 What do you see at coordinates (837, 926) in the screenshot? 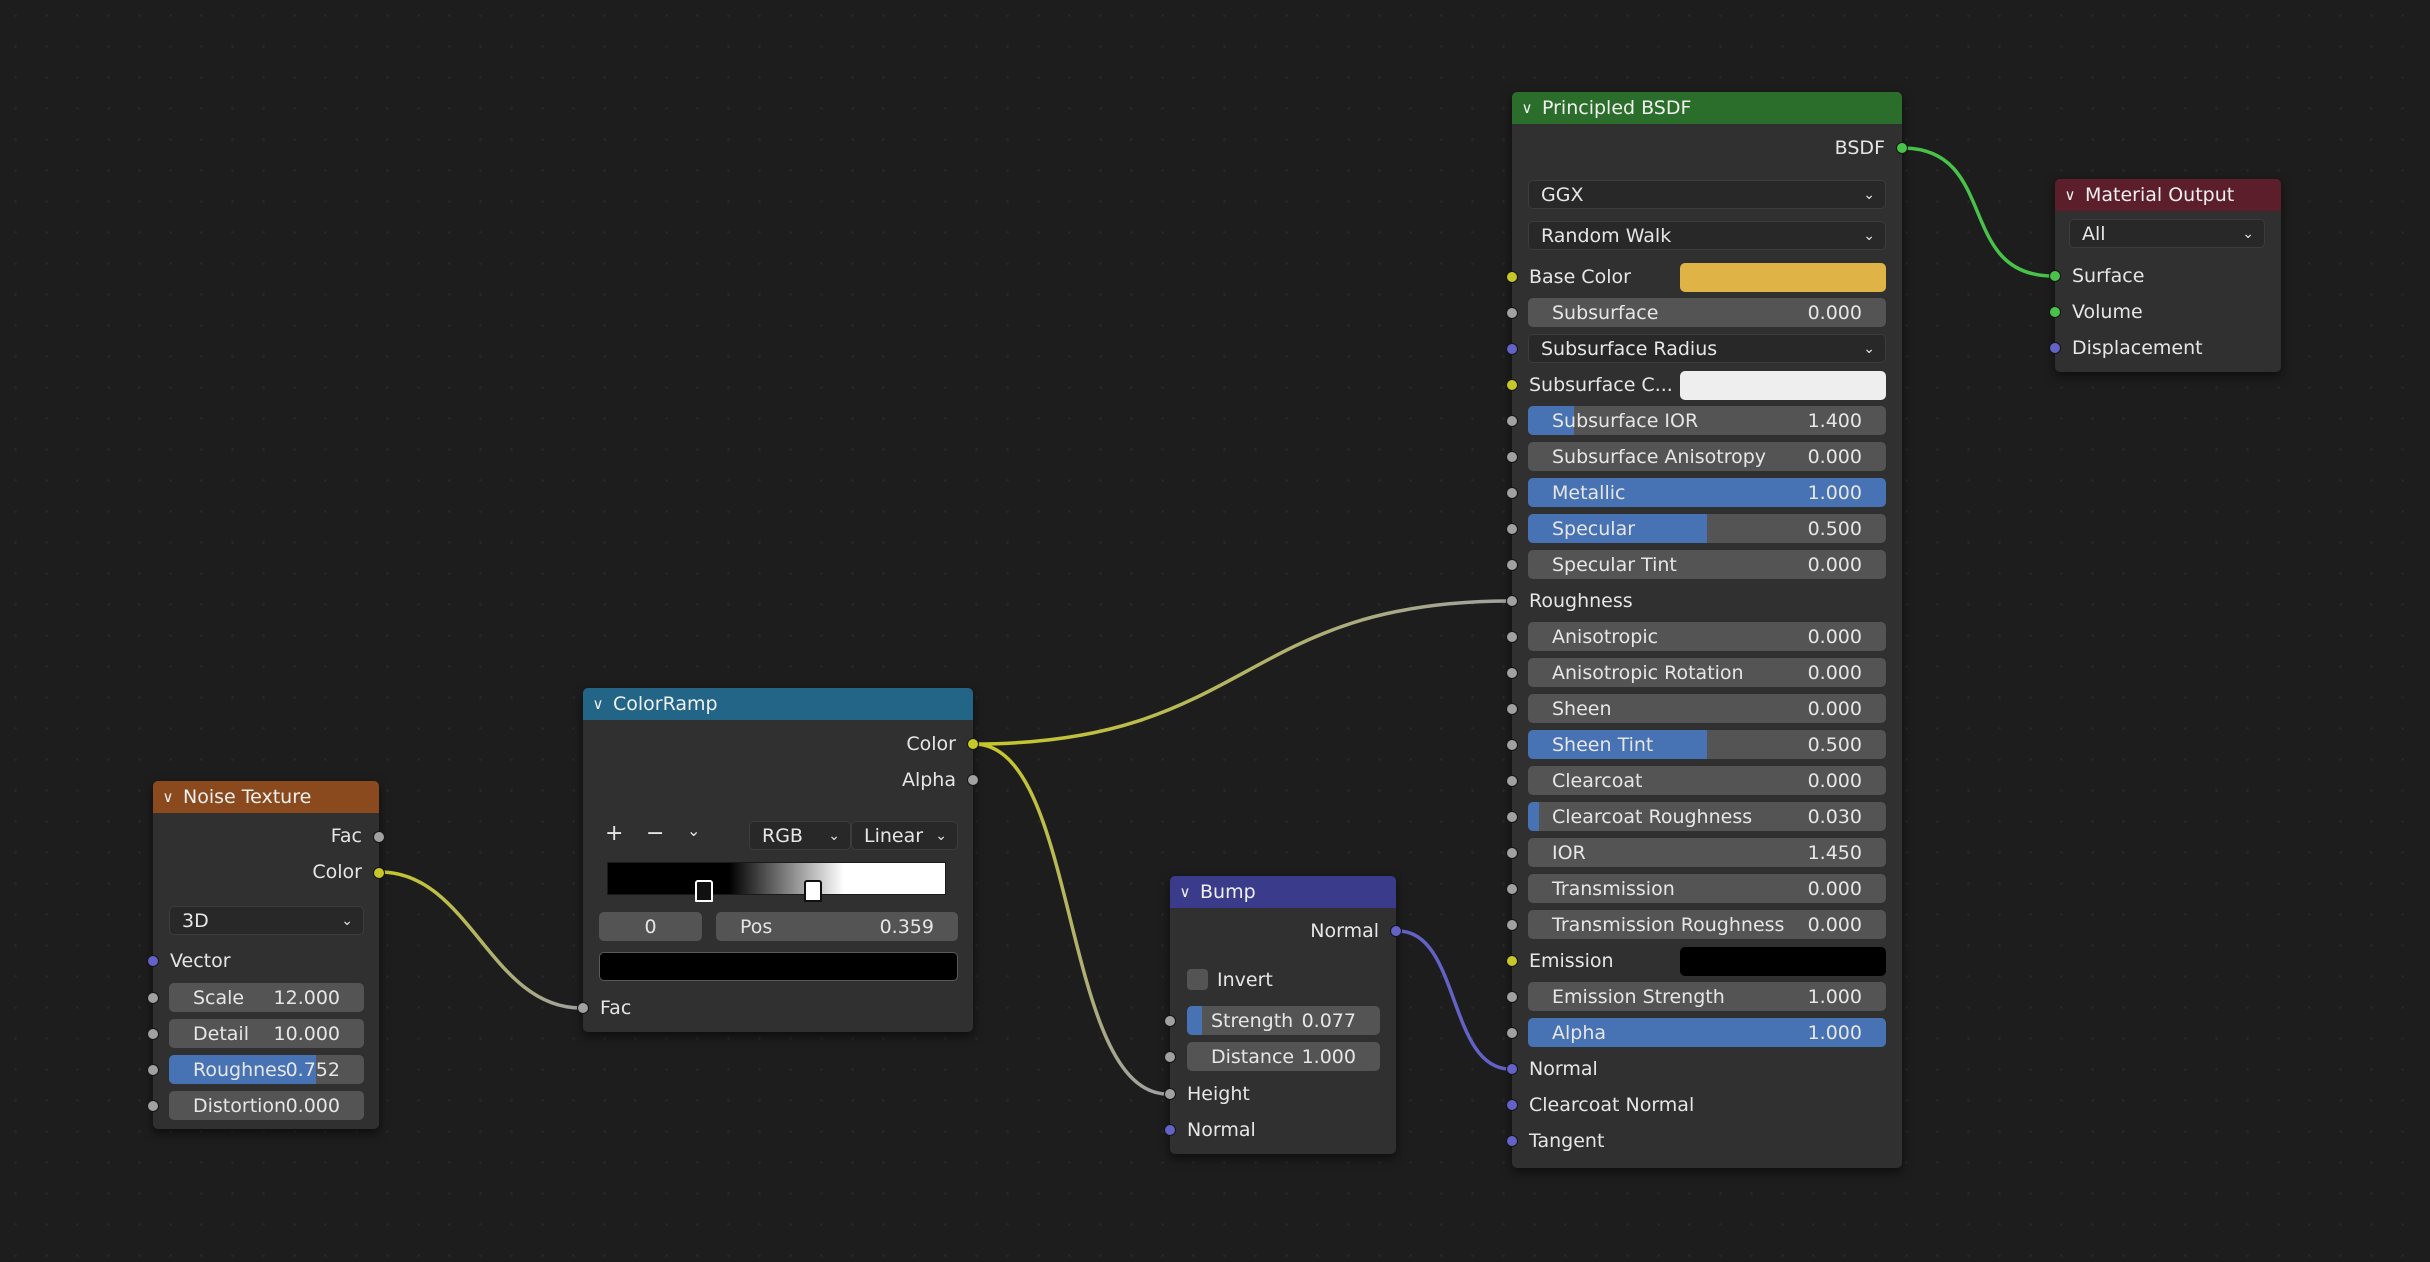
I see `position-field: Pos 0.359` at bounding box center [837, 926].